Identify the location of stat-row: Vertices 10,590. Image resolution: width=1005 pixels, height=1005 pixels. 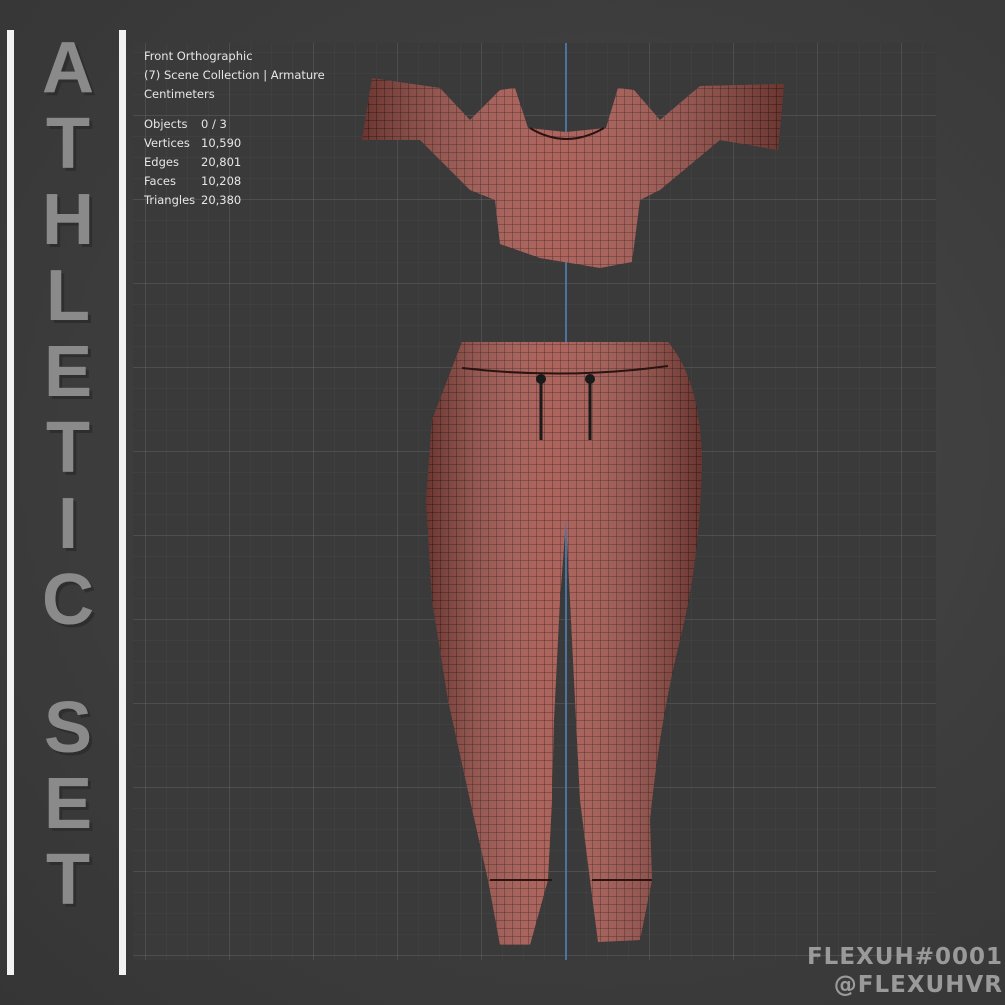
(234, 143).